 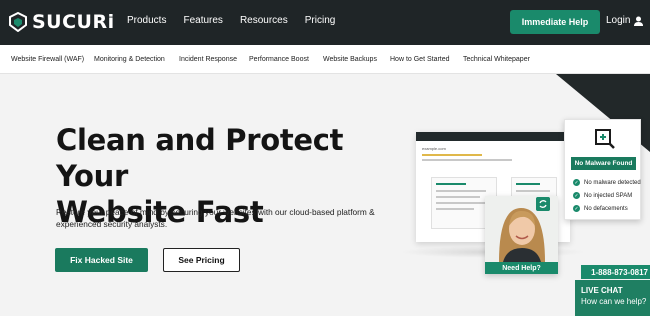 What do you see at coordinates (521, 268) in the screenshot?
I see `need-help-label: Need Help?` at bounding box center [521, 268].